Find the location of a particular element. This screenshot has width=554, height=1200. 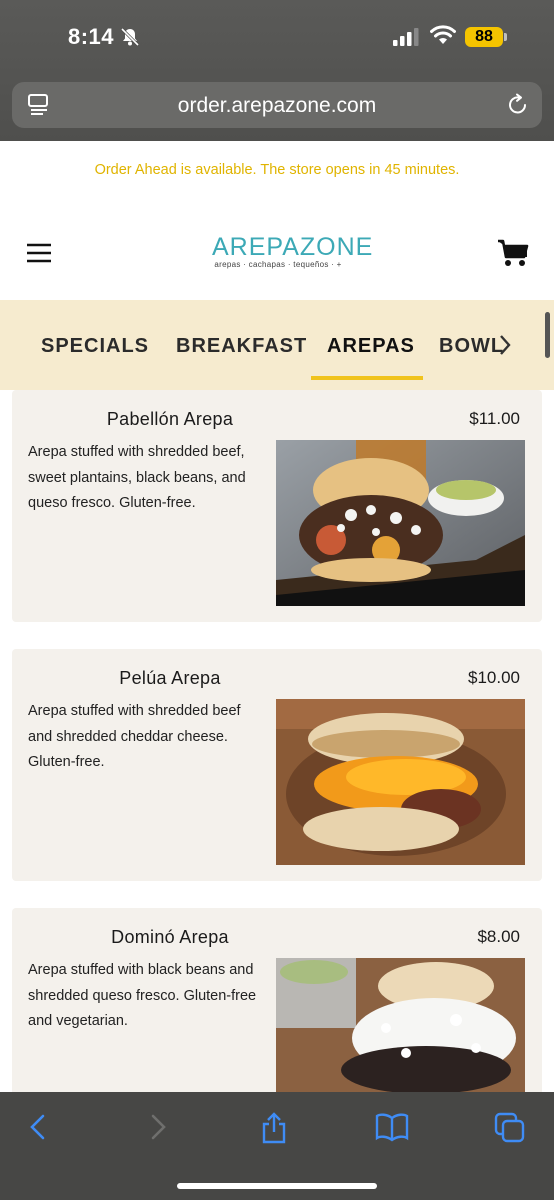

signal-icon is located at coordinates (406, 37).